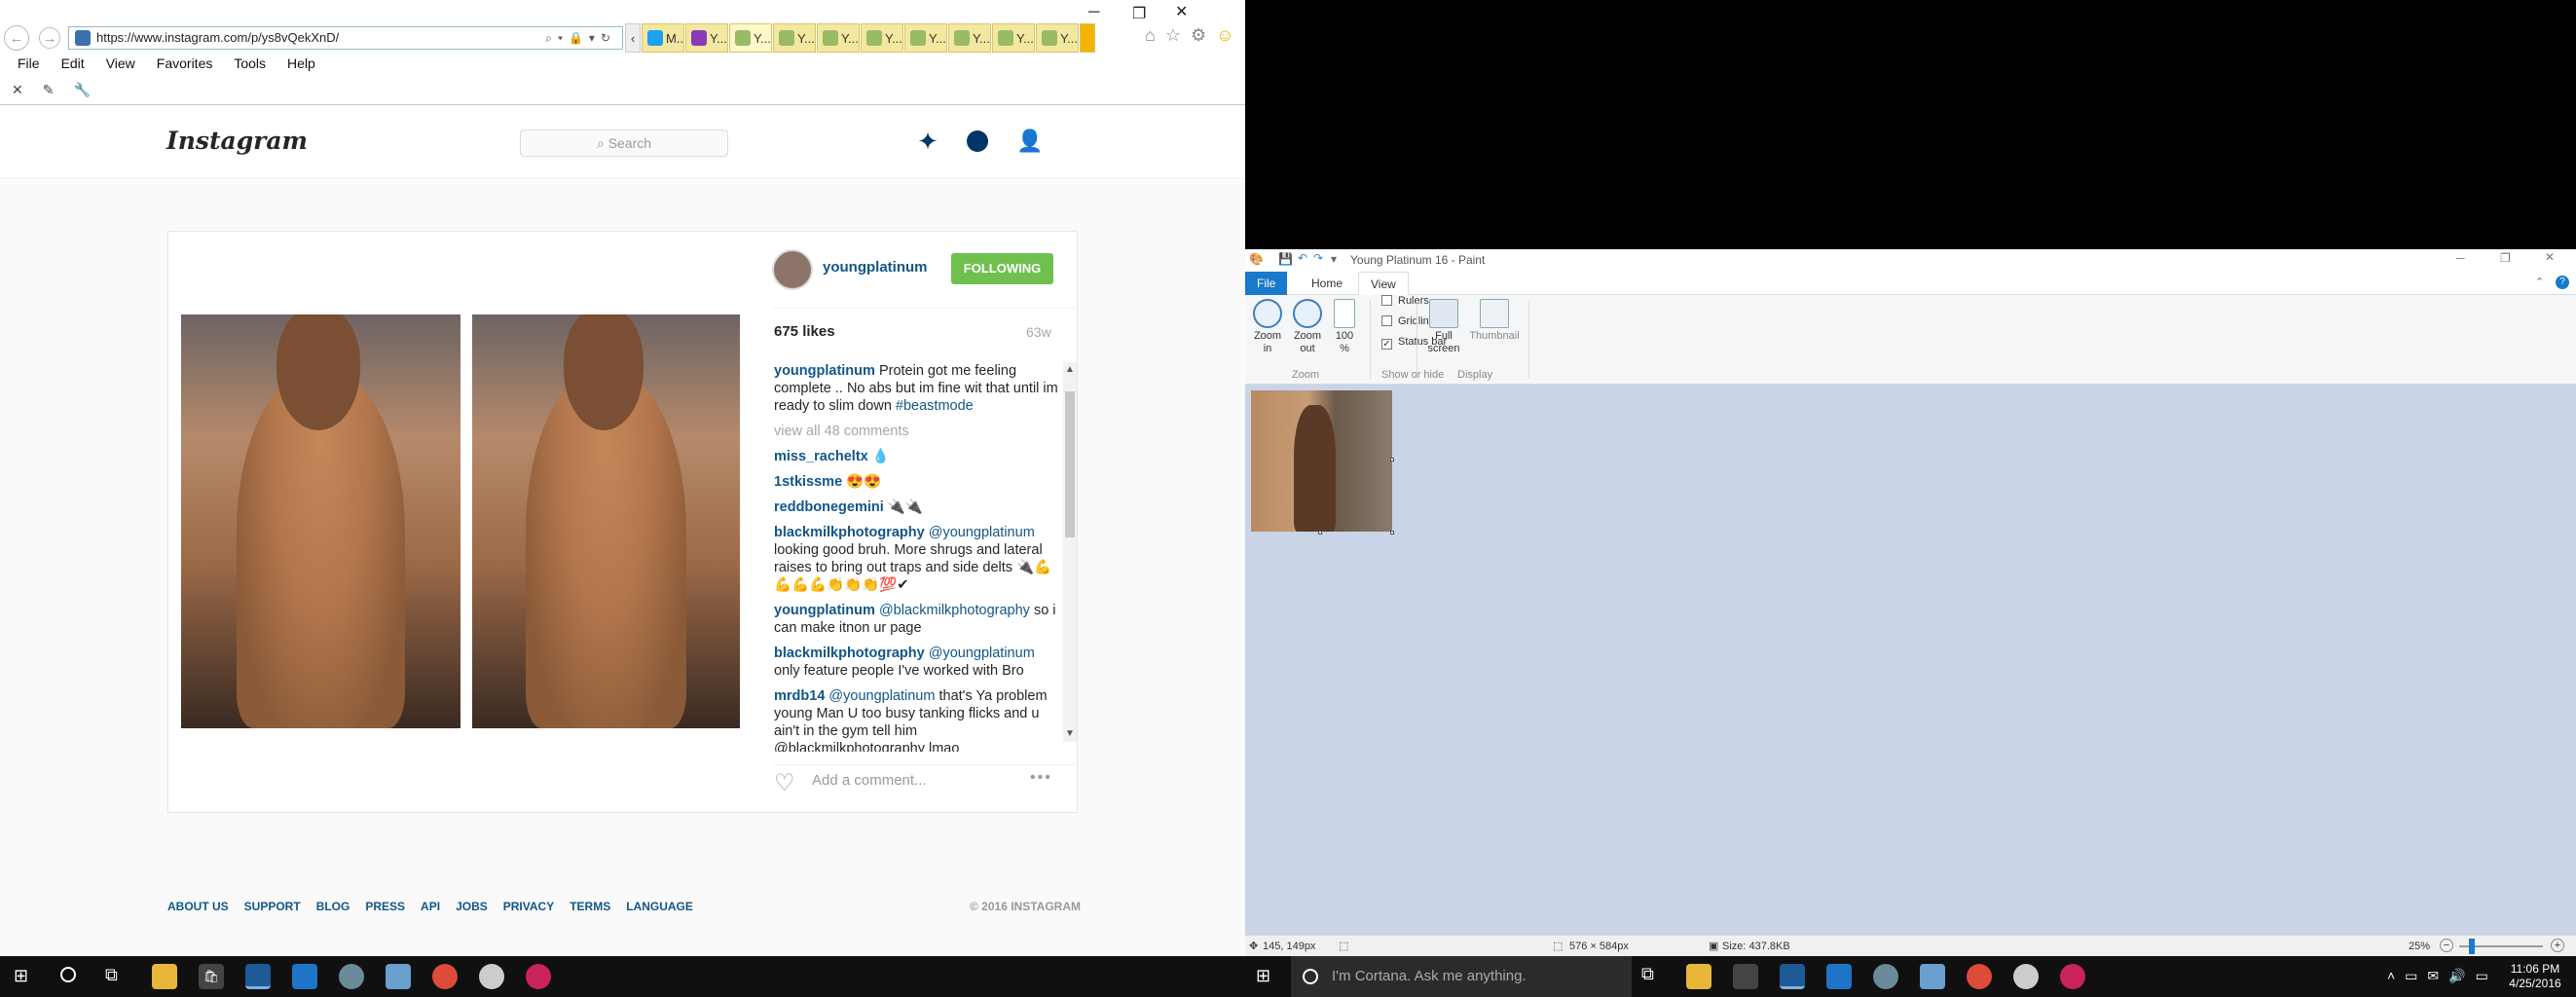  Describe the element at coordinates (954, 610) in the screenshot. I see `mention-link: @blackmilkphotography` at that location.